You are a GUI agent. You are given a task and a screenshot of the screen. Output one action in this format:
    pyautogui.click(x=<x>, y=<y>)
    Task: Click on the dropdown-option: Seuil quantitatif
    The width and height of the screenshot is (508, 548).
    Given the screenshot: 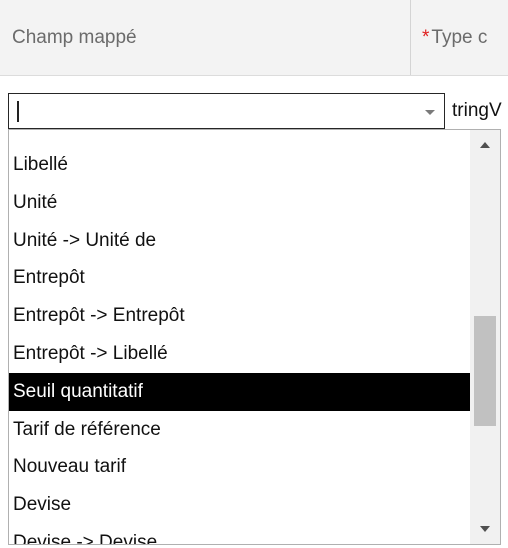 What is the action you would take?
    pyautogui.click(x=240, y=391)
    